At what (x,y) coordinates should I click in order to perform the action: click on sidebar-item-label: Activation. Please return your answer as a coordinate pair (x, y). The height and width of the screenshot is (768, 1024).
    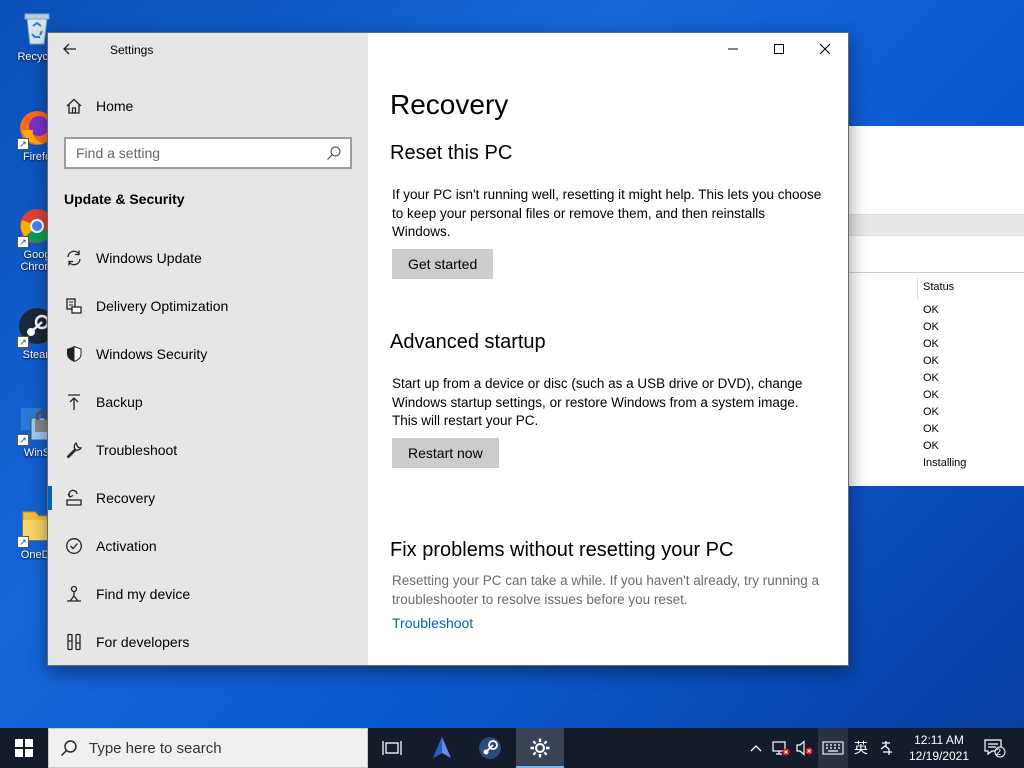
    Looking at the image, I should click on (126, 546).